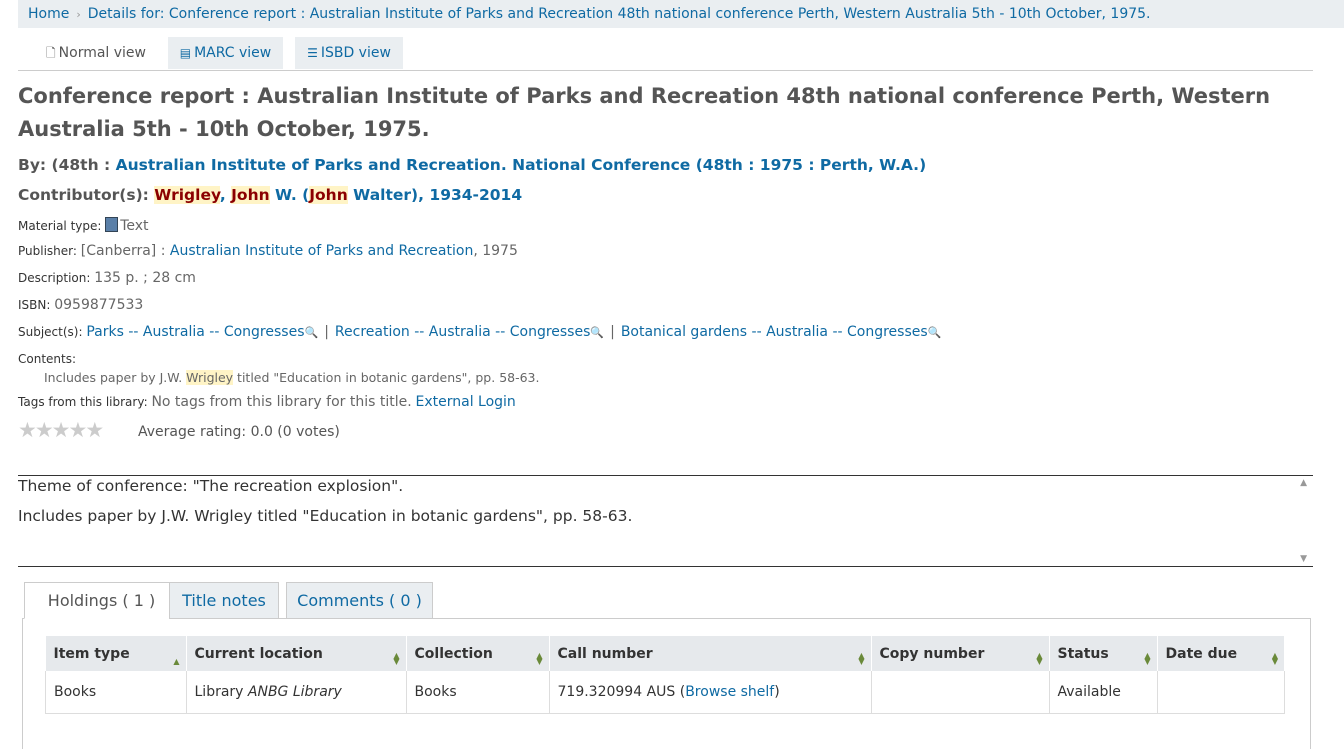 The height and width of the screenshot is (749, 1344). I want to click on column-header-status: Status ▲ ▼, so click(1103, 653).